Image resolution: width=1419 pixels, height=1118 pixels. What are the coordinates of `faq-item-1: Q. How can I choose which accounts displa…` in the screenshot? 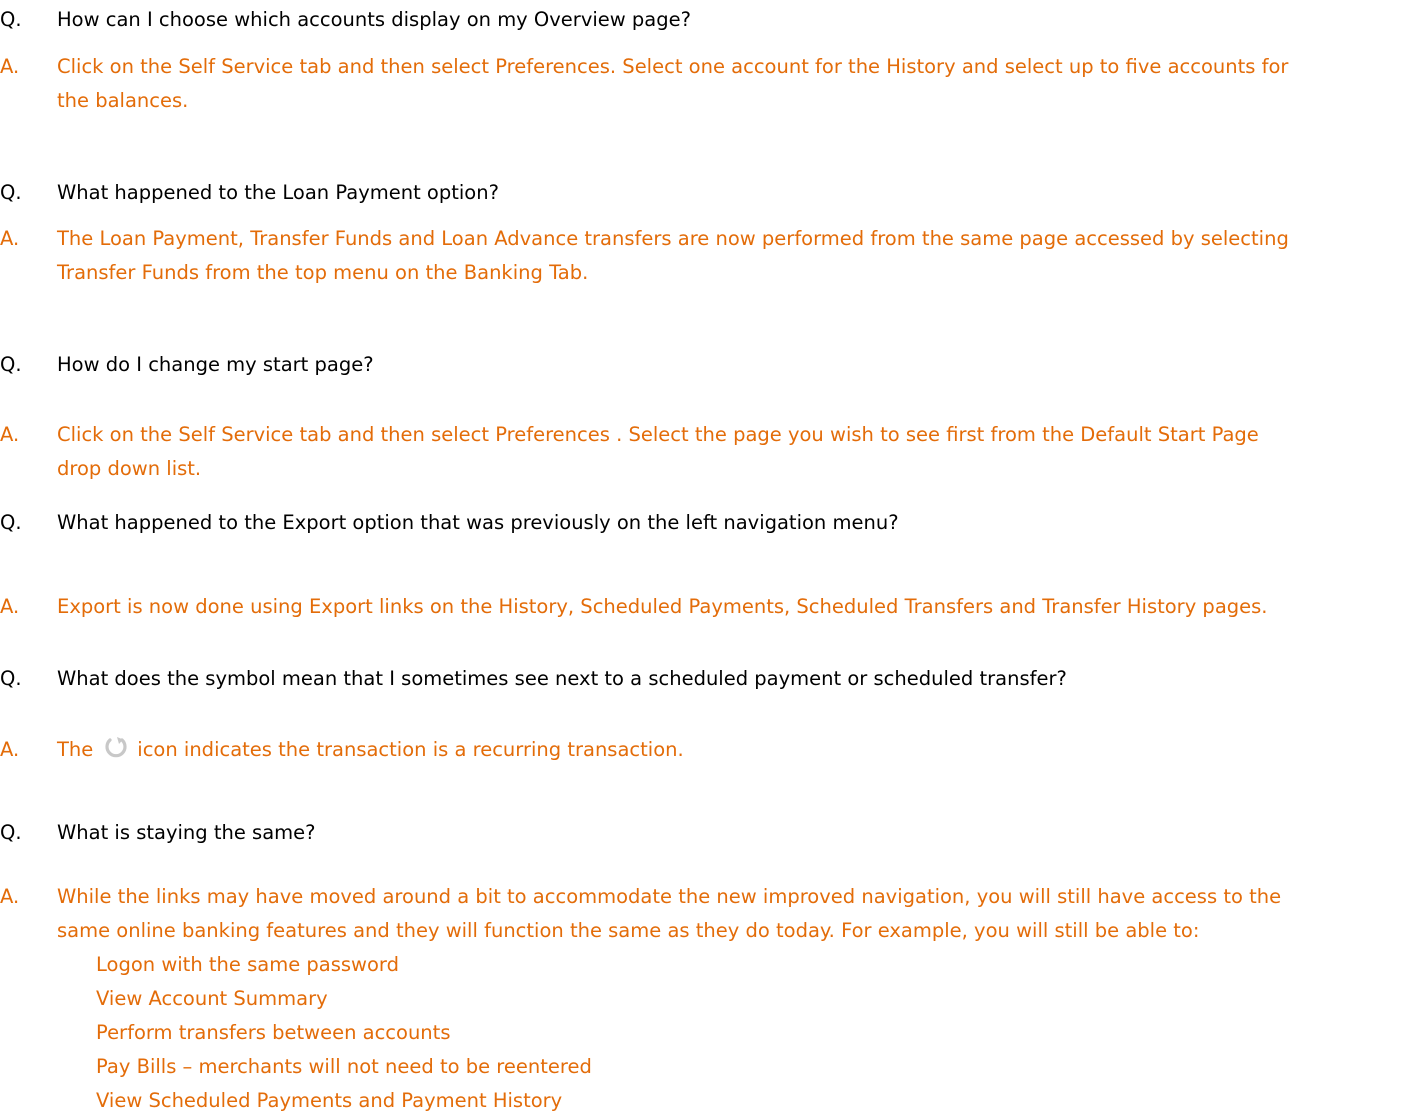 It's located at (709, 20).